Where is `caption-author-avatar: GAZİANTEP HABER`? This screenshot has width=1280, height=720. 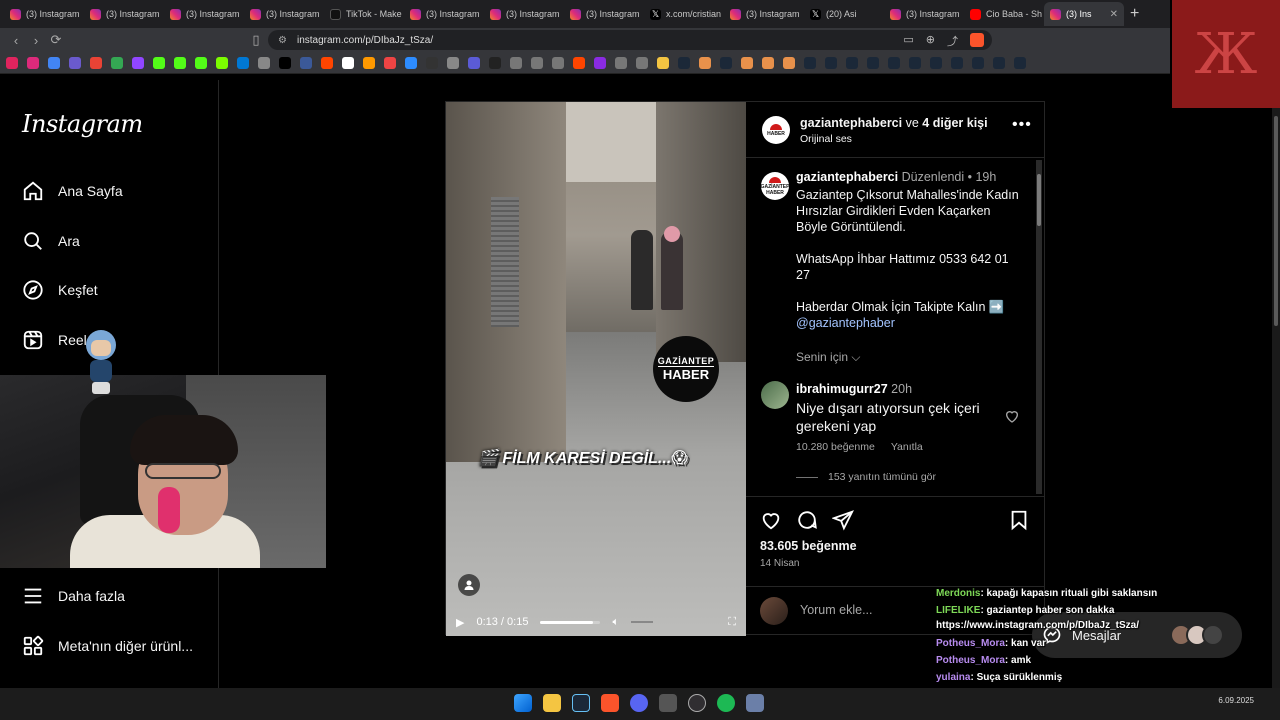
caption-author-avatar: GAZİANTEP HABER is located at coordinates (775, 186).